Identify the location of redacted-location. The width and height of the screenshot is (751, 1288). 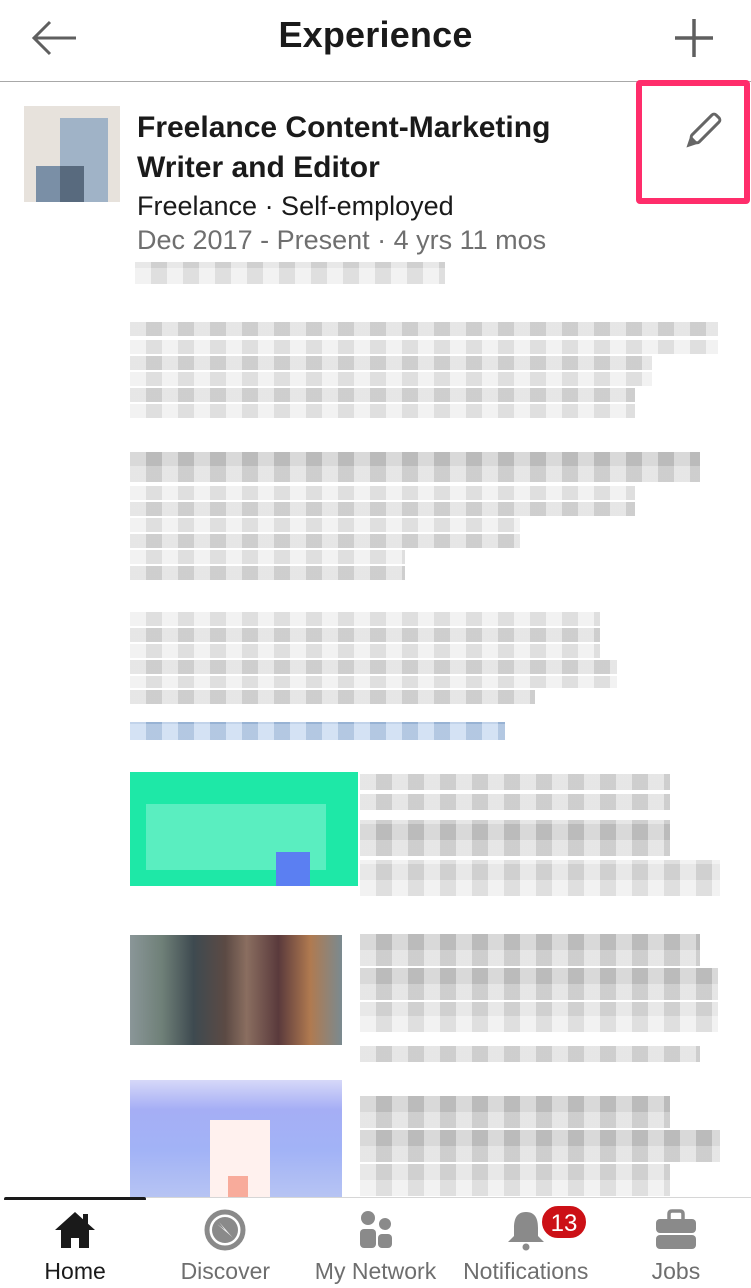
(290, 273).